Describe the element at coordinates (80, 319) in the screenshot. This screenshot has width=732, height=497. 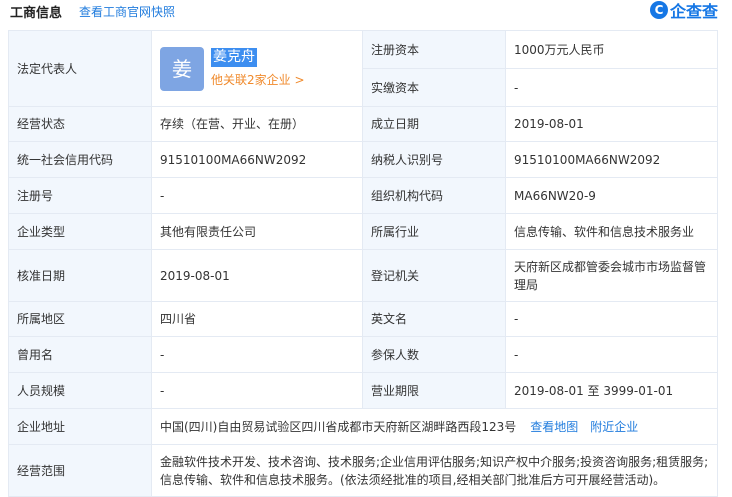
I see `region-label: 所属地区` at that location.